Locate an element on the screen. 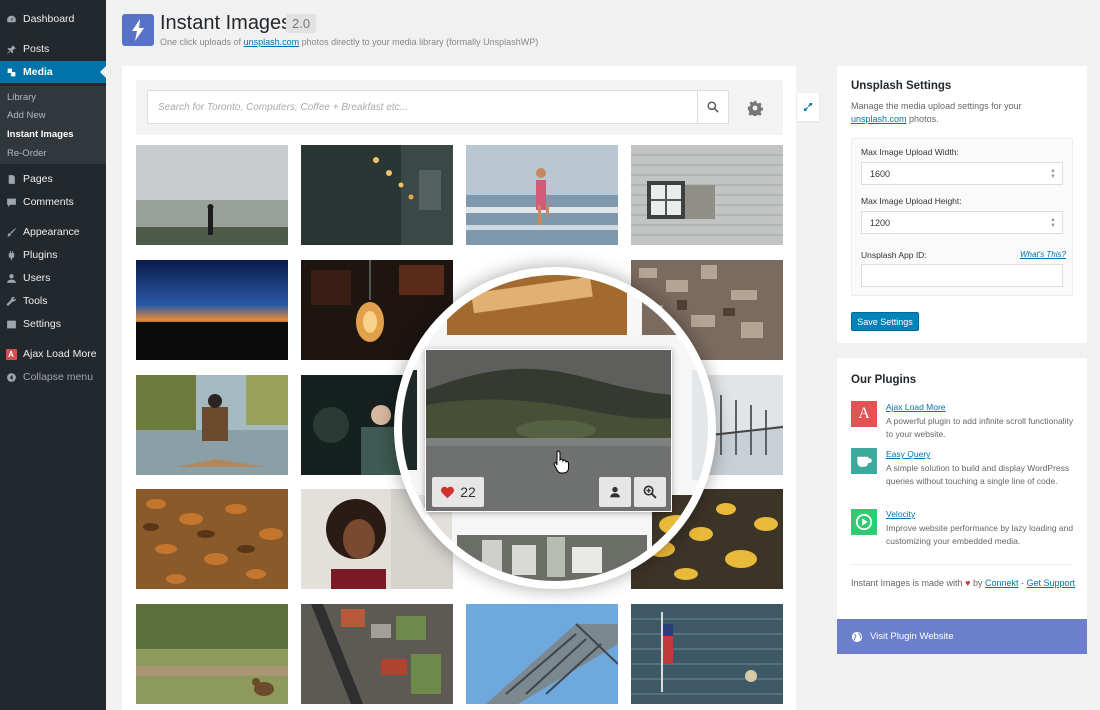 This screenshot has height=710, width=1100. sidebar-item-label: Users is located at coordinates (37, 278).